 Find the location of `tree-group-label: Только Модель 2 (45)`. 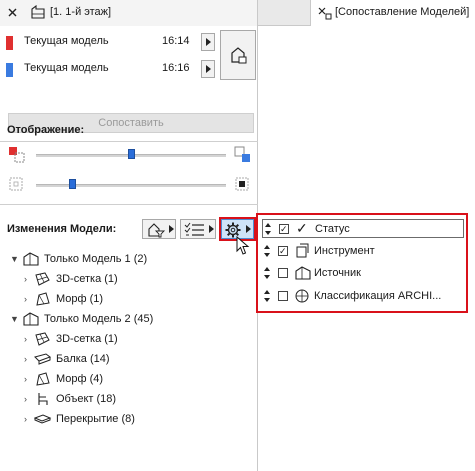

tree-group-label: Только Модель 2 (45) is located at coordinates (98, 319).